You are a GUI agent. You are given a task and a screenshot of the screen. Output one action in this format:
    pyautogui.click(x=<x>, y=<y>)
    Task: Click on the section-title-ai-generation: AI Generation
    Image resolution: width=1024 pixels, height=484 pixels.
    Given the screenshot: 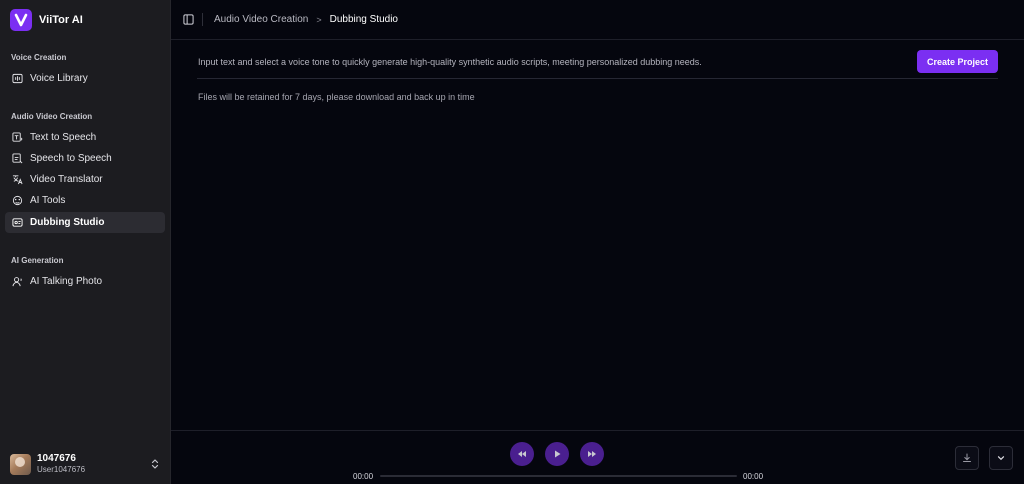 What is the action you would take?
    pyautogui.click(x=37, y=260)
    